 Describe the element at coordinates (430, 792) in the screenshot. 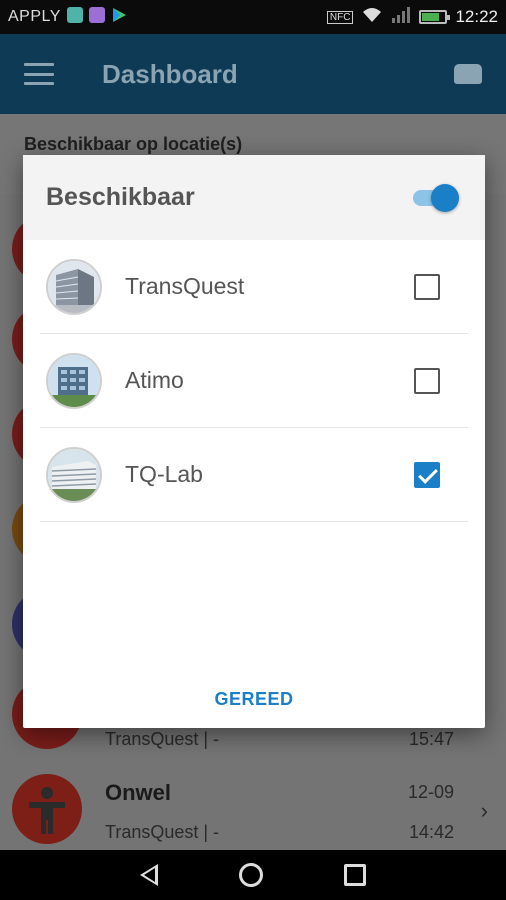

I see `list-item-date: 12-09` at that location.